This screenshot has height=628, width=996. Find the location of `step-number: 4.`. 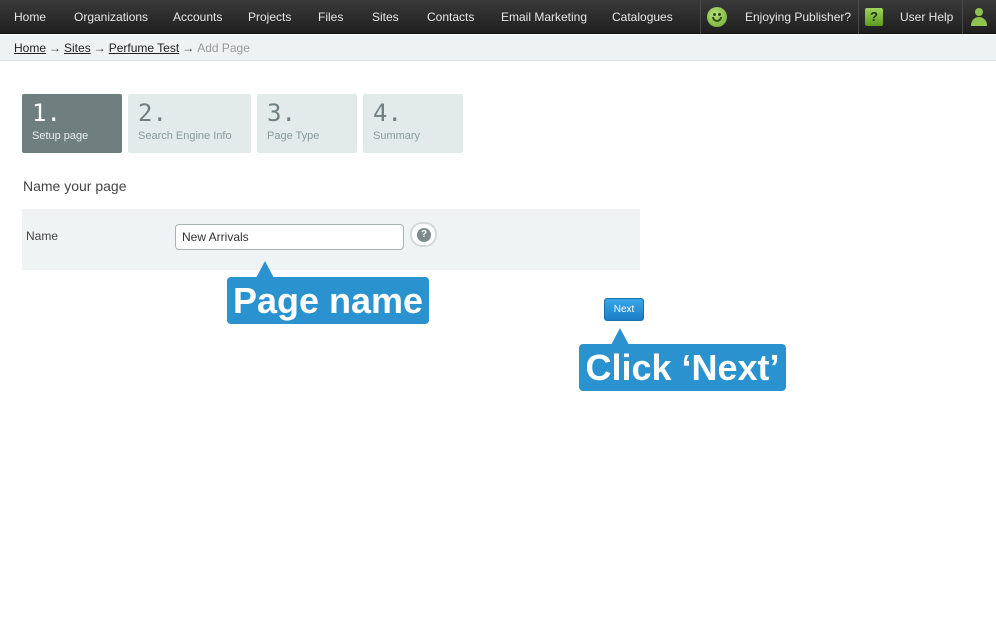

step-number: 4. is located at coordinates (387, 113).